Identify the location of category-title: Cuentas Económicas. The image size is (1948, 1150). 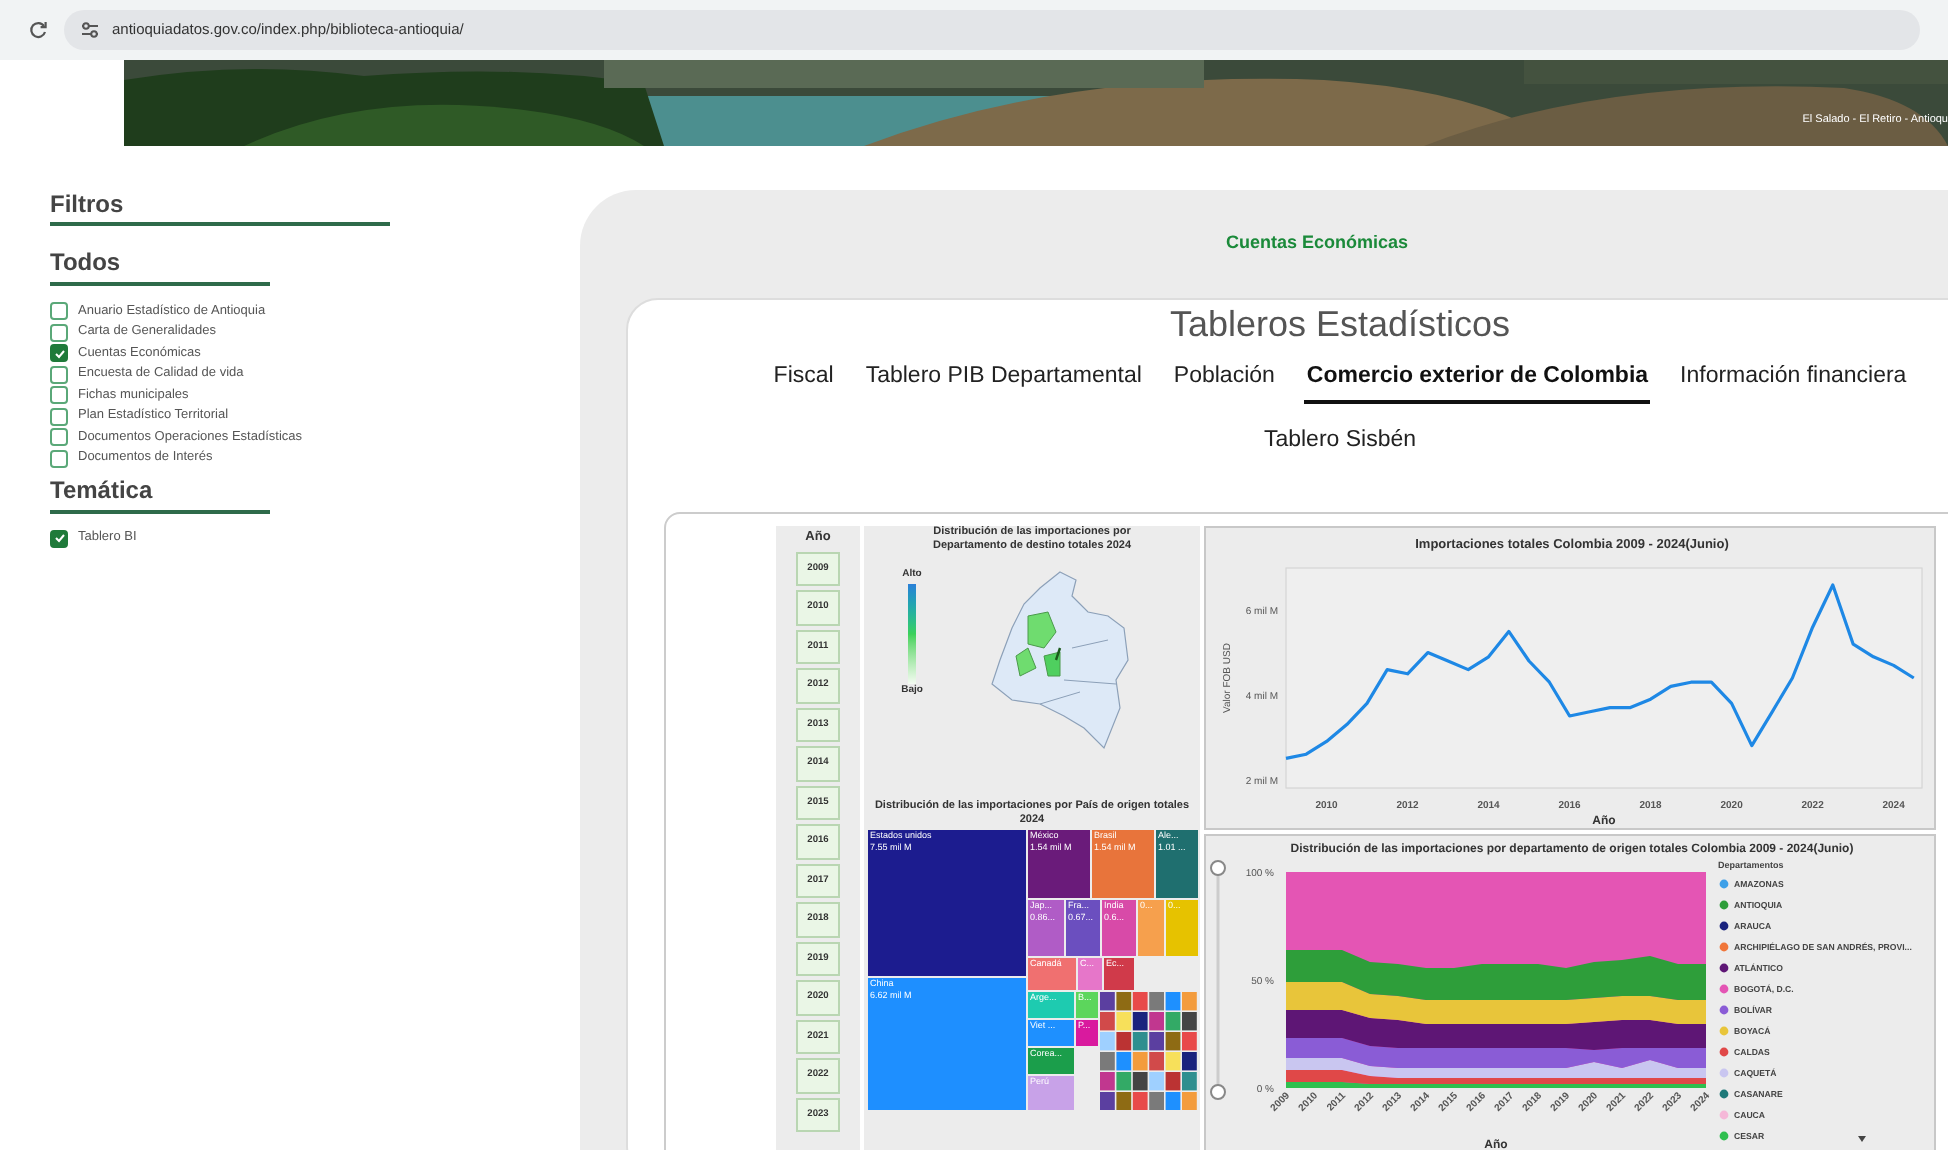
(1317, 243).